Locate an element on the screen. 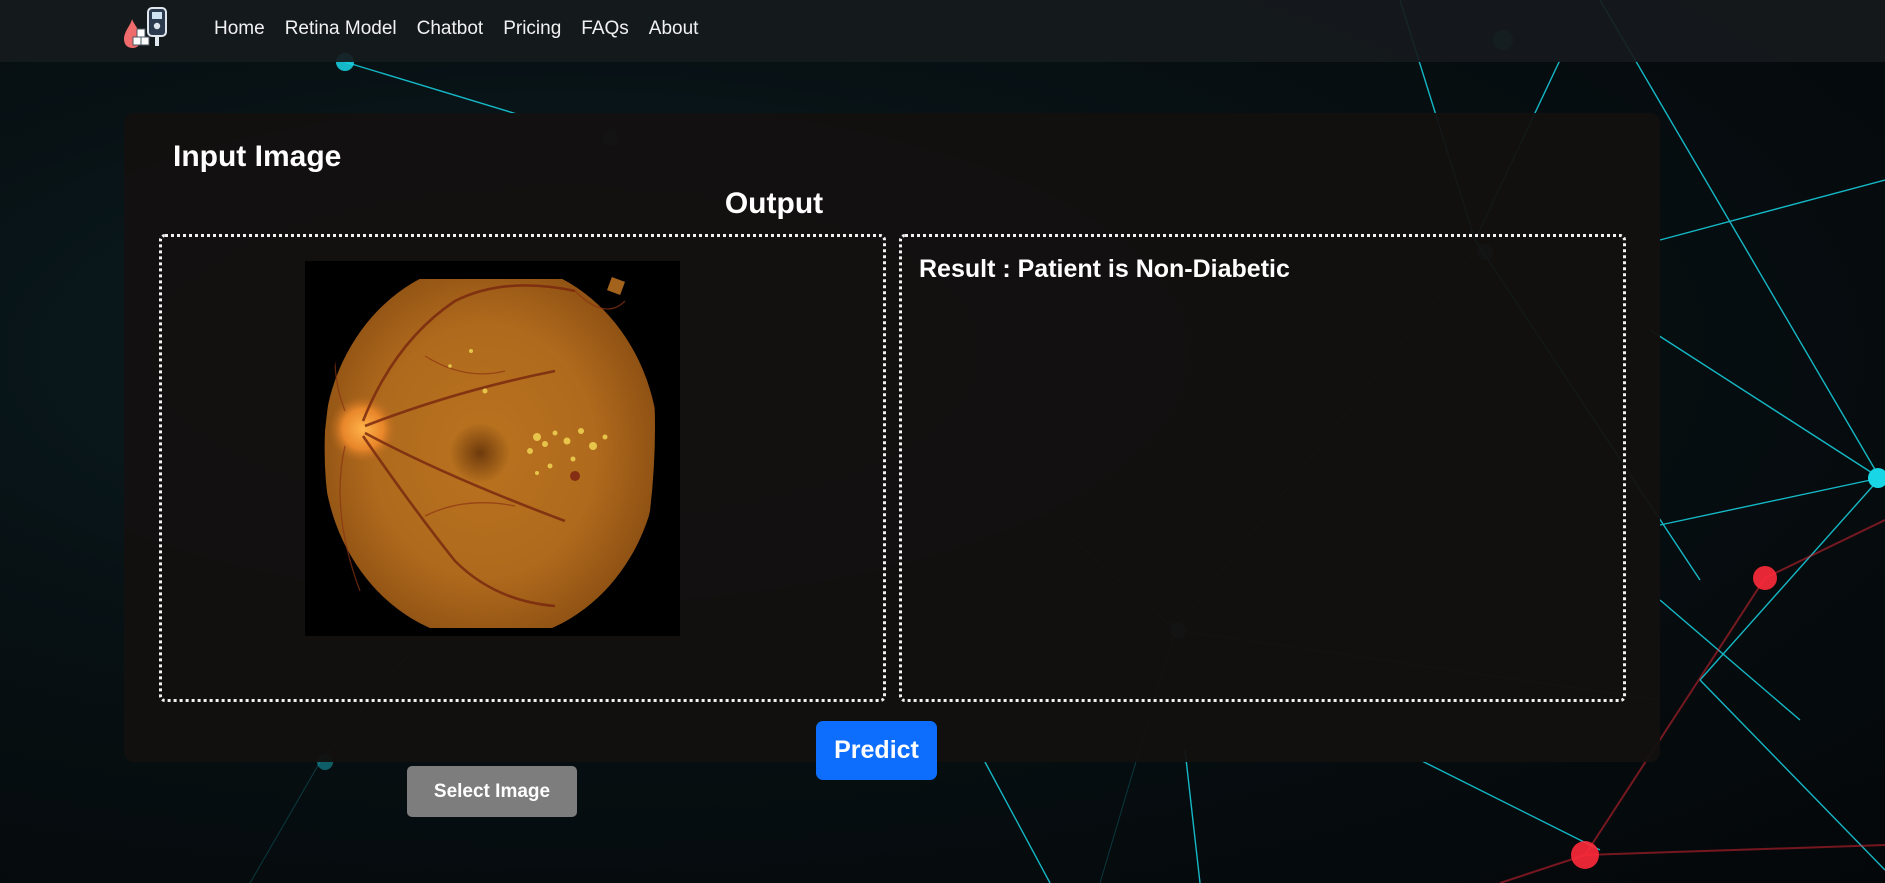 The image size is (1885, 883). output-title: Output is located at coordinates (774, 203).